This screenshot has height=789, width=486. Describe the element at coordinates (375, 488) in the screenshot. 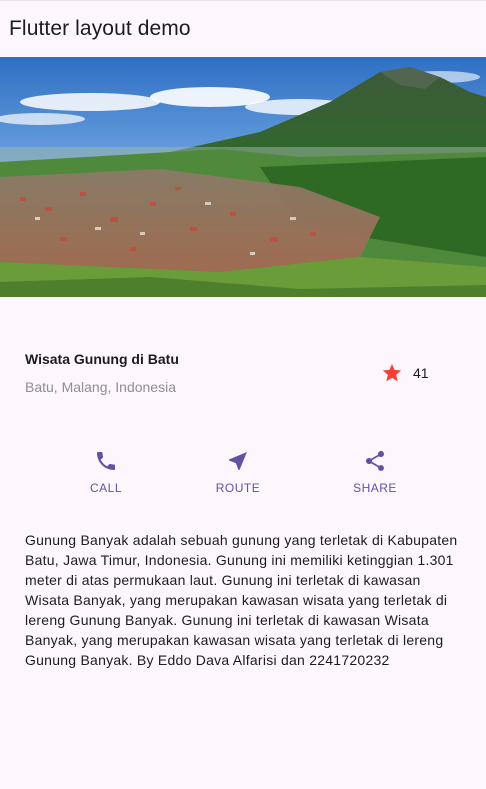

I see `share-label: SHARE` at that location.